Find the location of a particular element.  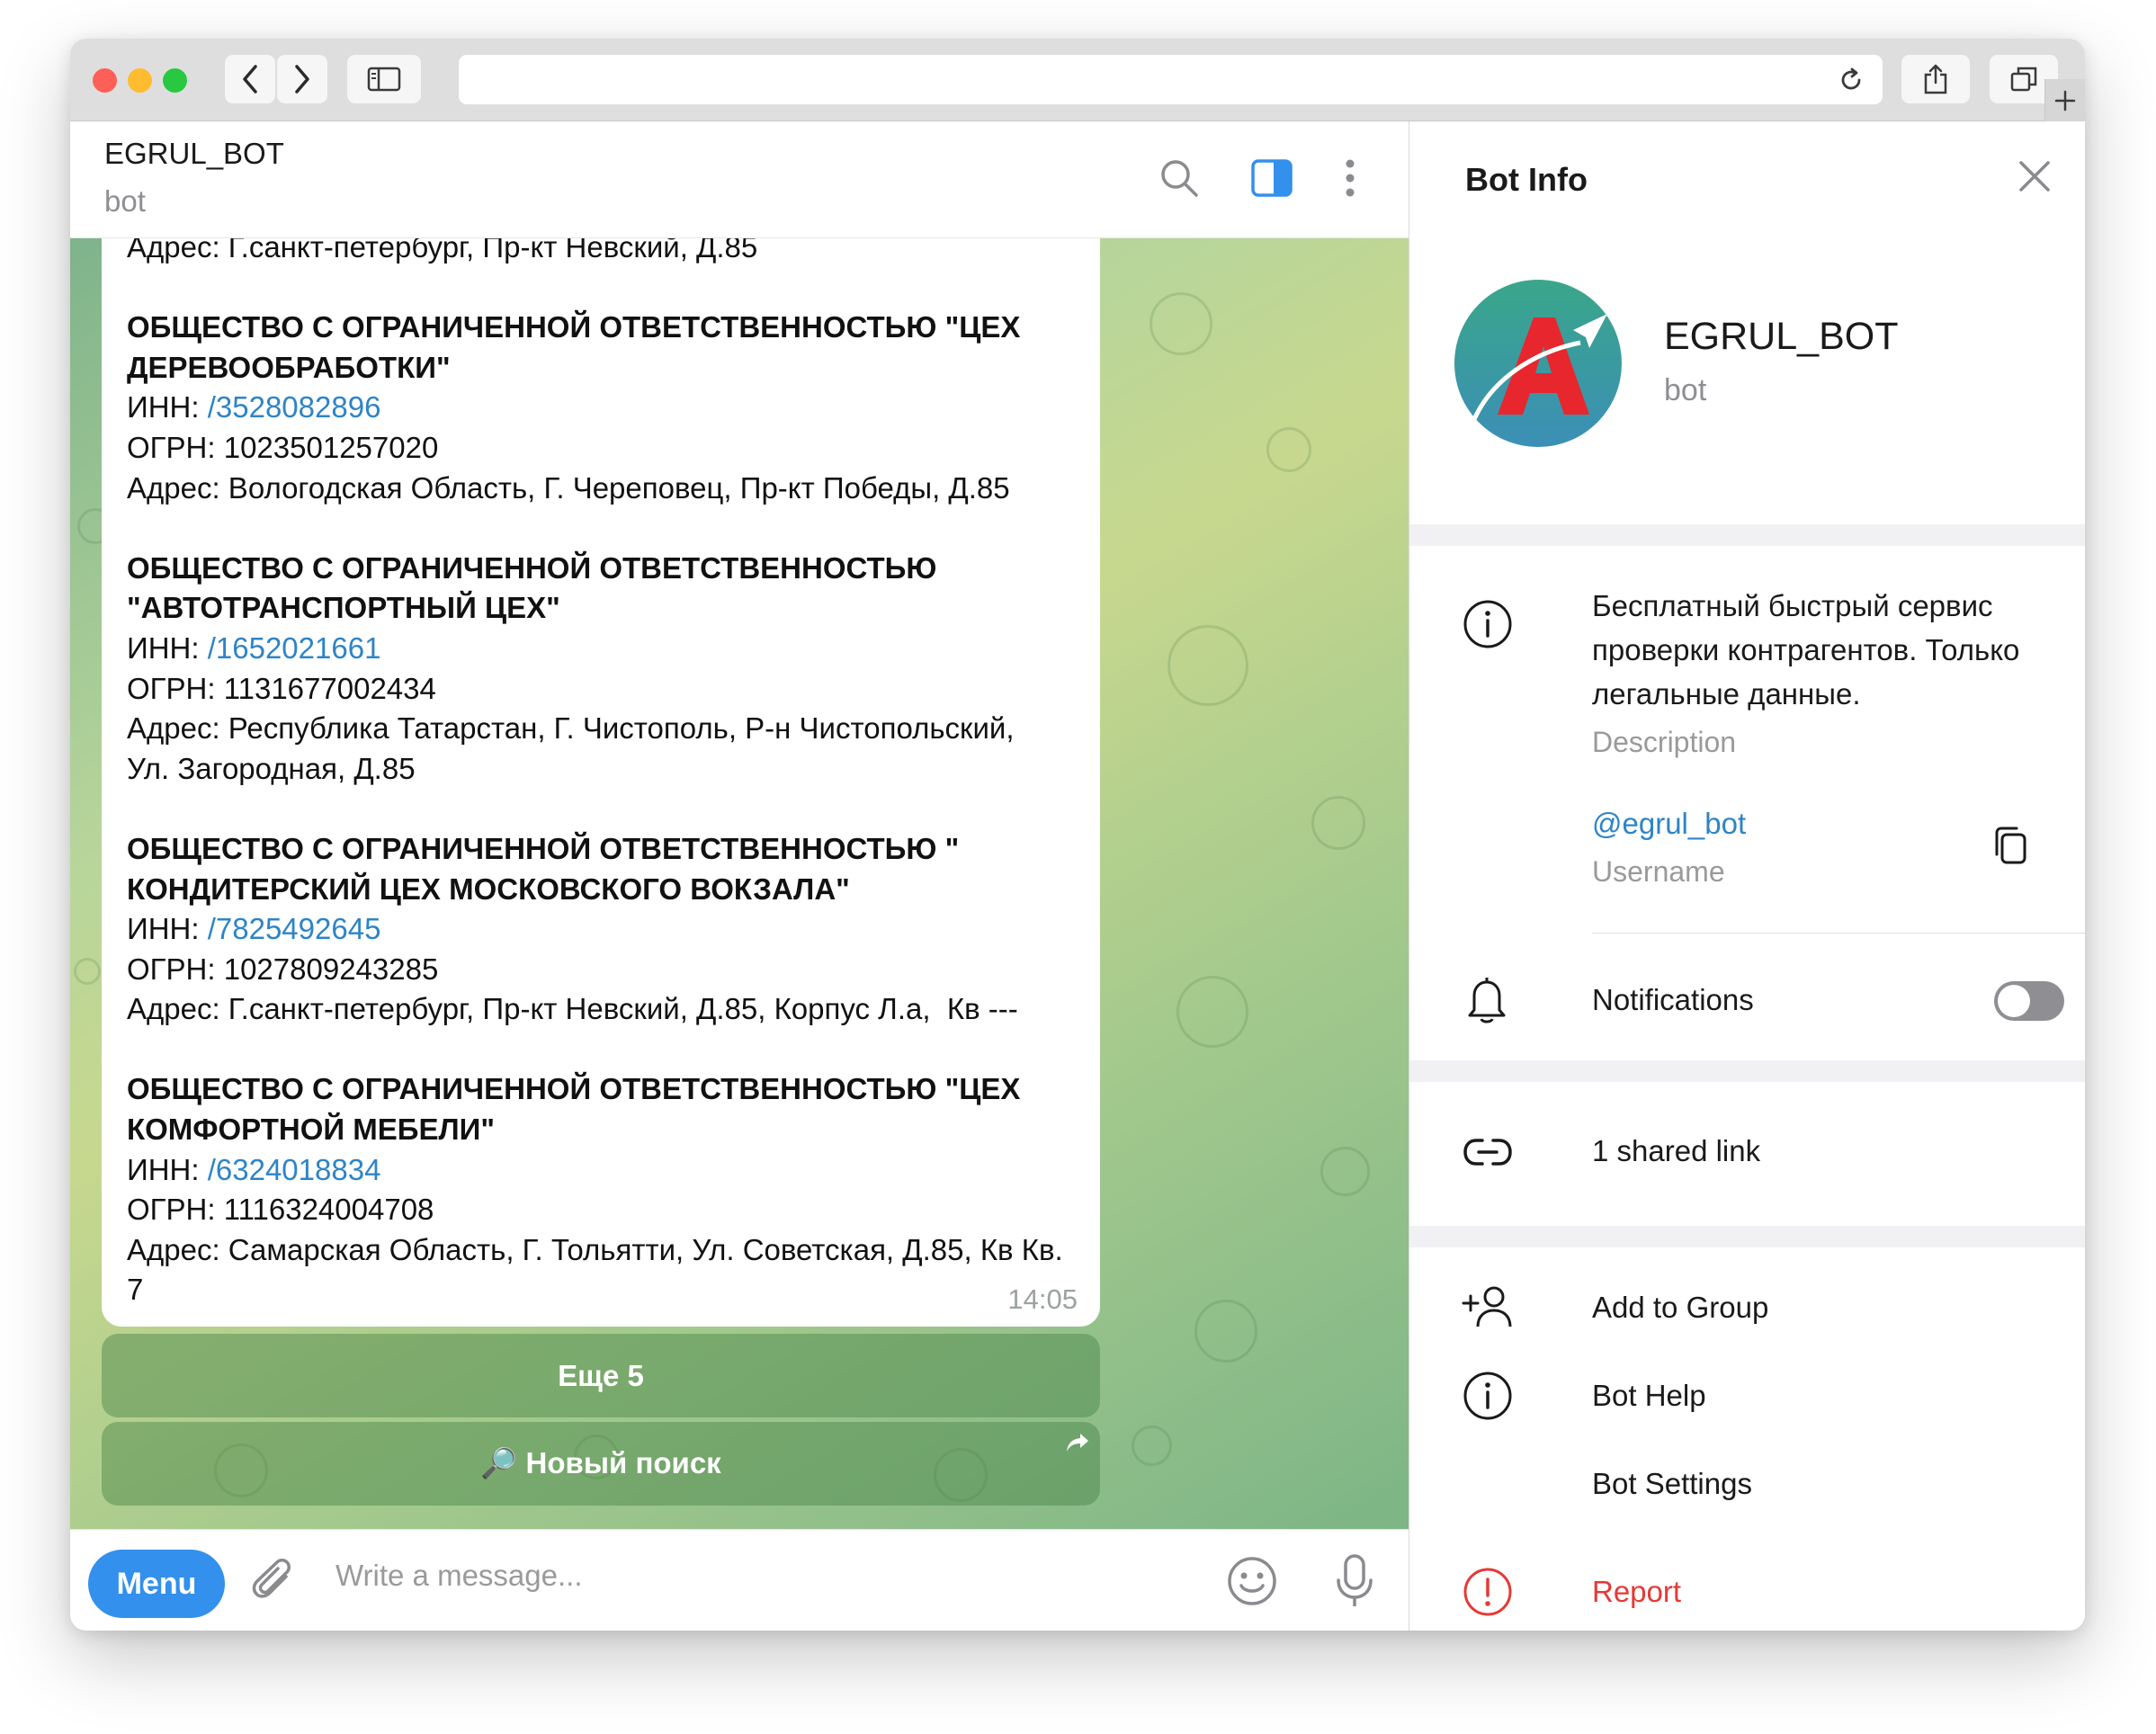

shared-links-card: 1 shared link is located at coordinates (1747, 1154).